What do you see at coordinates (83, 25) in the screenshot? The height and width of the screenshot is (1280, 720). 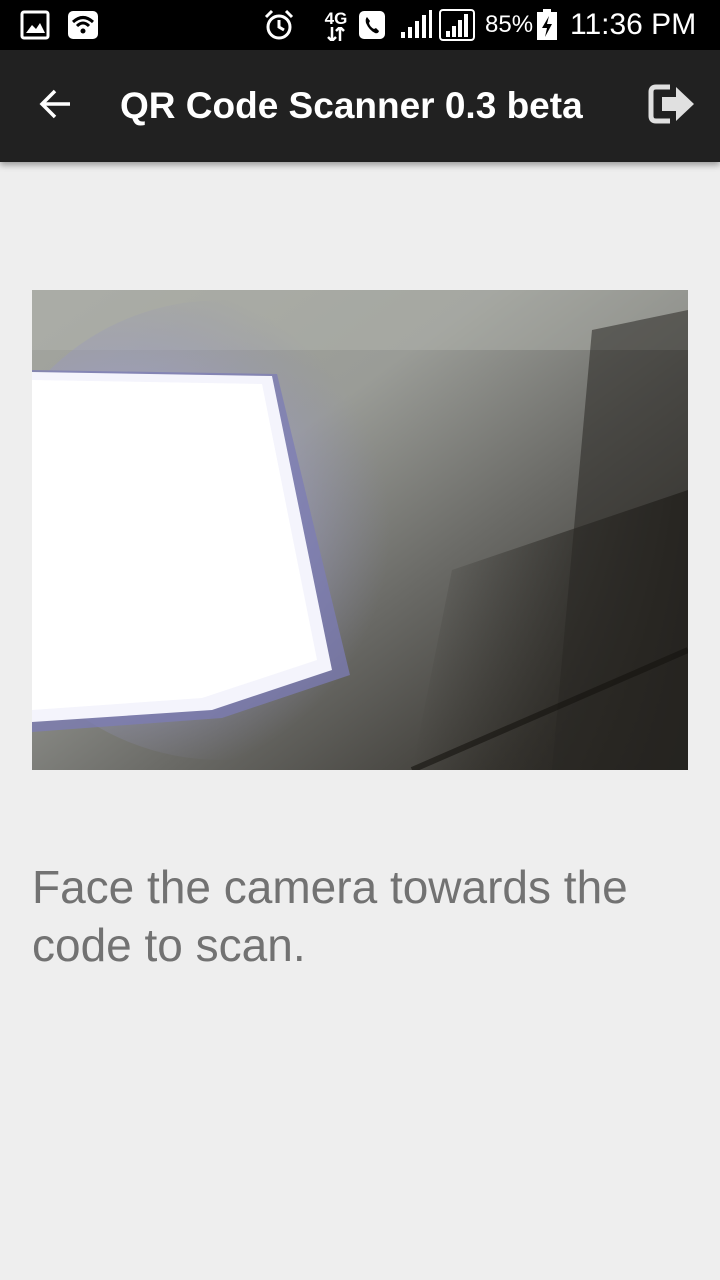 I see `wifi-icon` at bounding box center [83, 25].